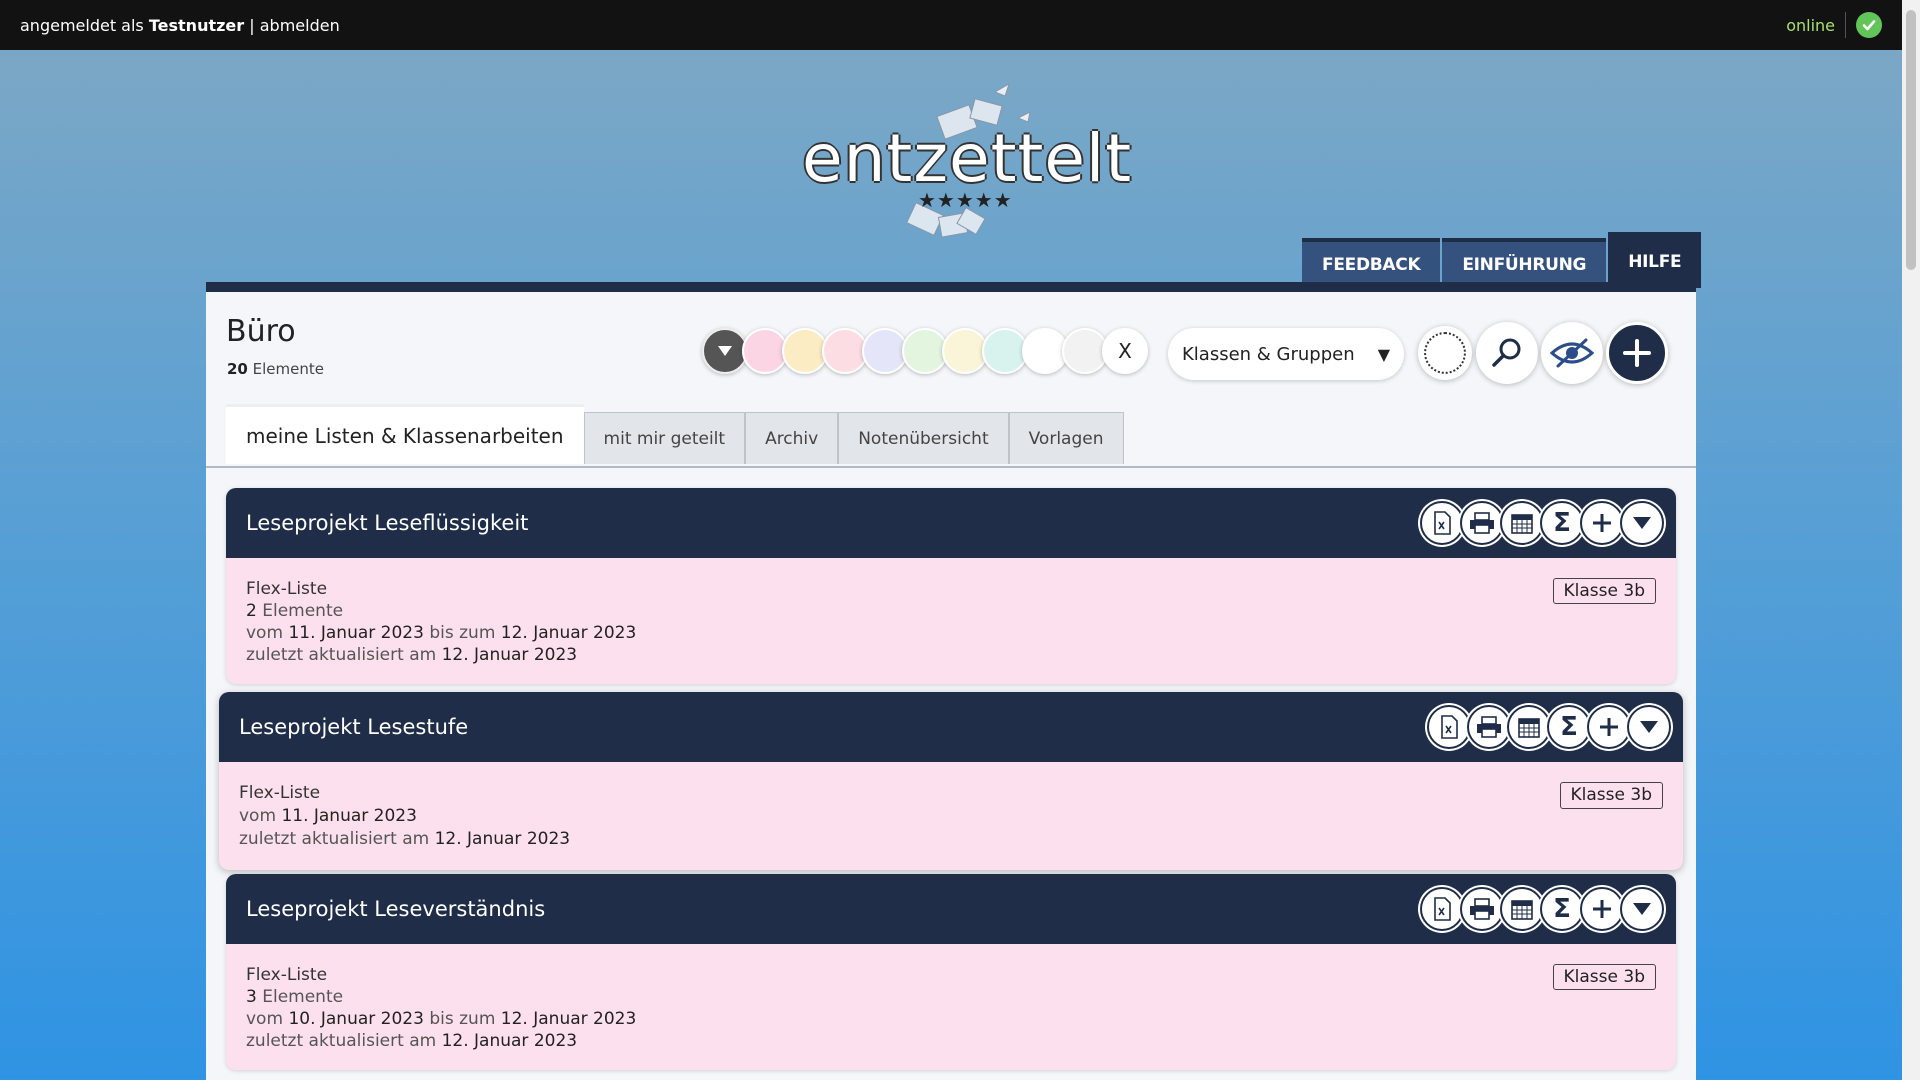  I want to click on element-count: 20 Elemente, so click(275, 369).